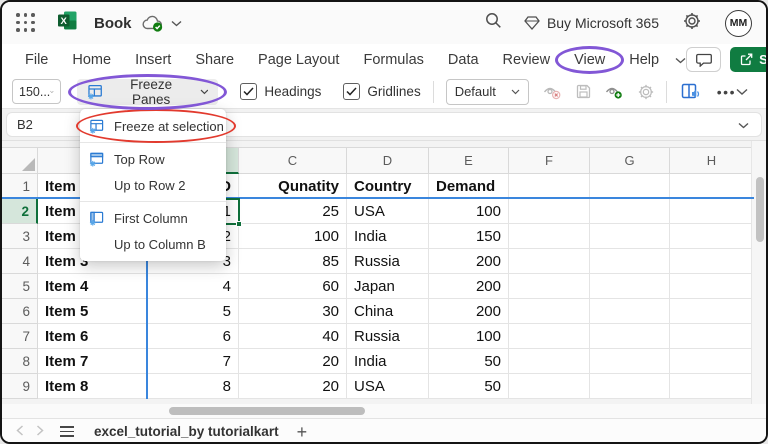  What do you see at coordinates (153, 218) in the screenshot?
I see `menu-item-first-column: First Column` at bounding box center [153, 218].